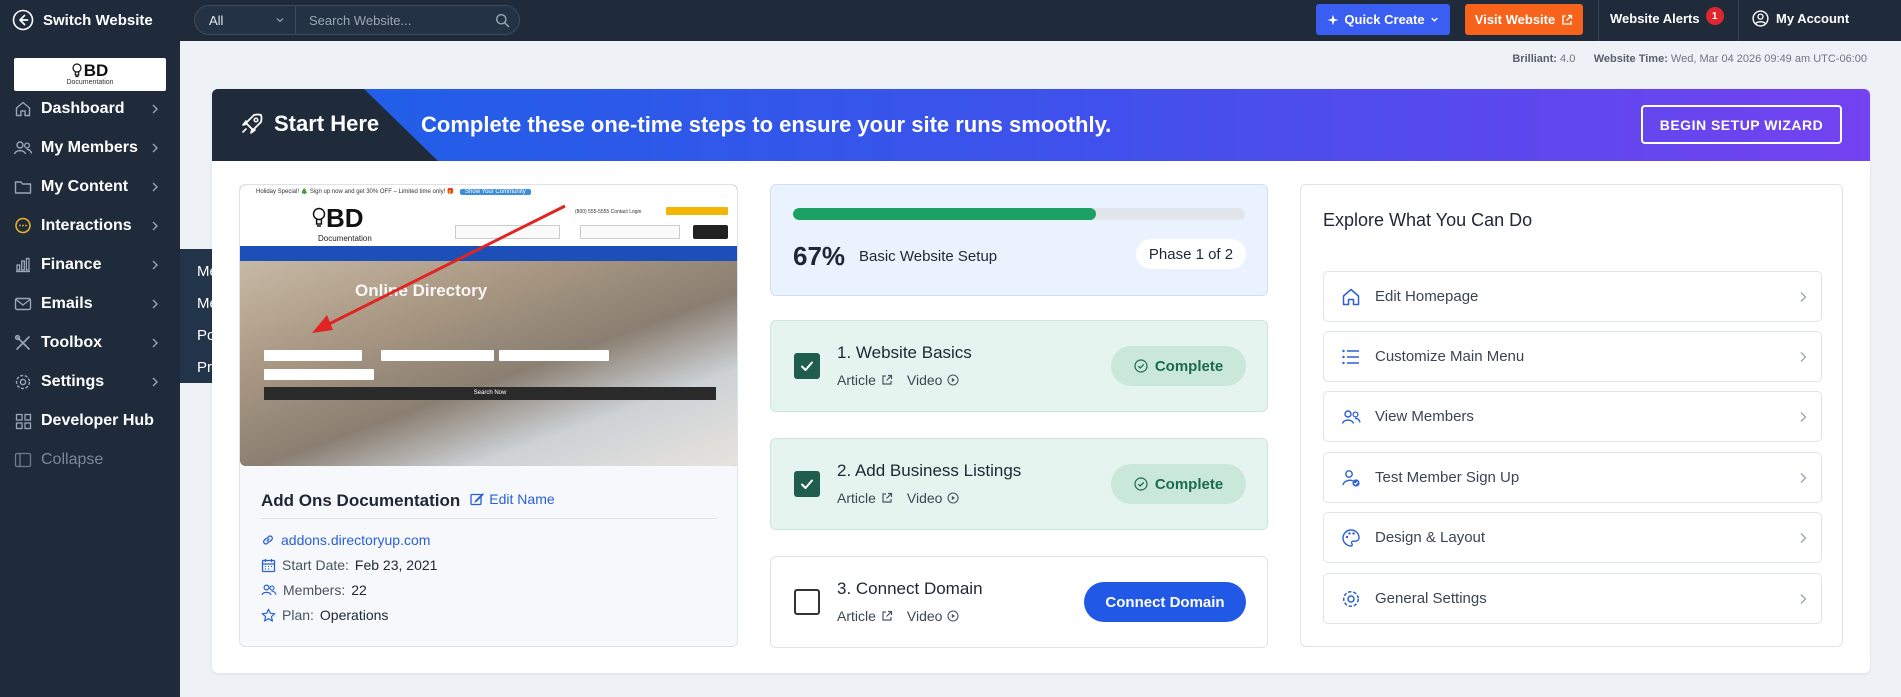 The height and width of the screenshot is (697, 1901). Describe the element at coordinates (439, 268) in the screenshot. I see `annotation-arrow` at that location.